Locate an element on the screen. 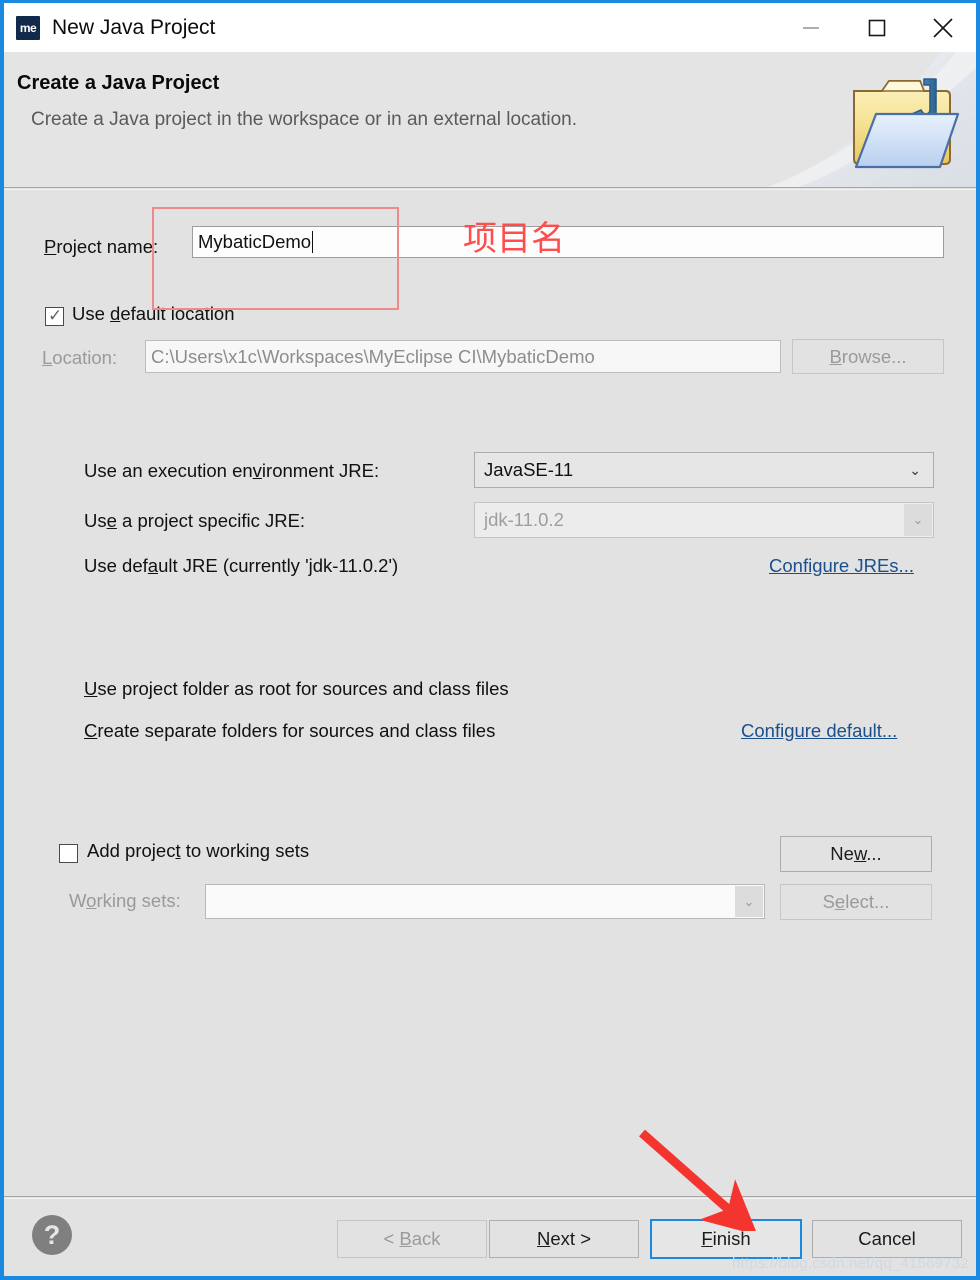  default-jre-label: Use default JRE (currently 'jdk-11.0.2') is located at coordinates (241, 565).